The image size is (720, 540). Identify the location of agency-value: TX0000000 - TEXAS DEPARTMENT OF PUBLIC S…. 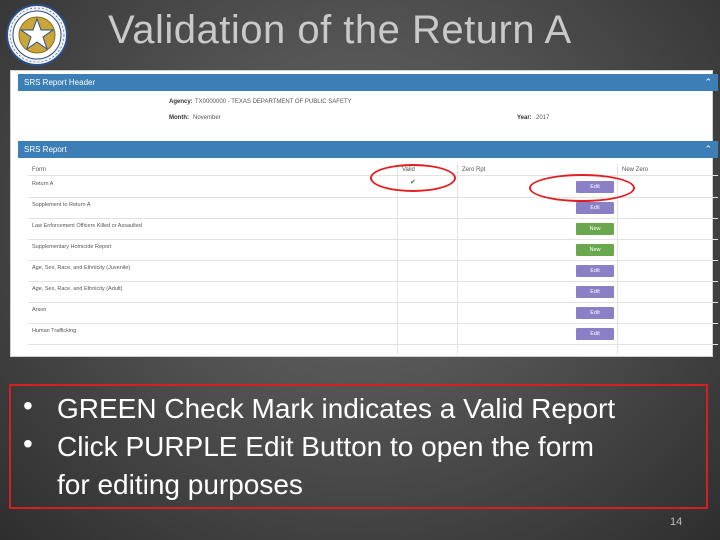
(273, 102).